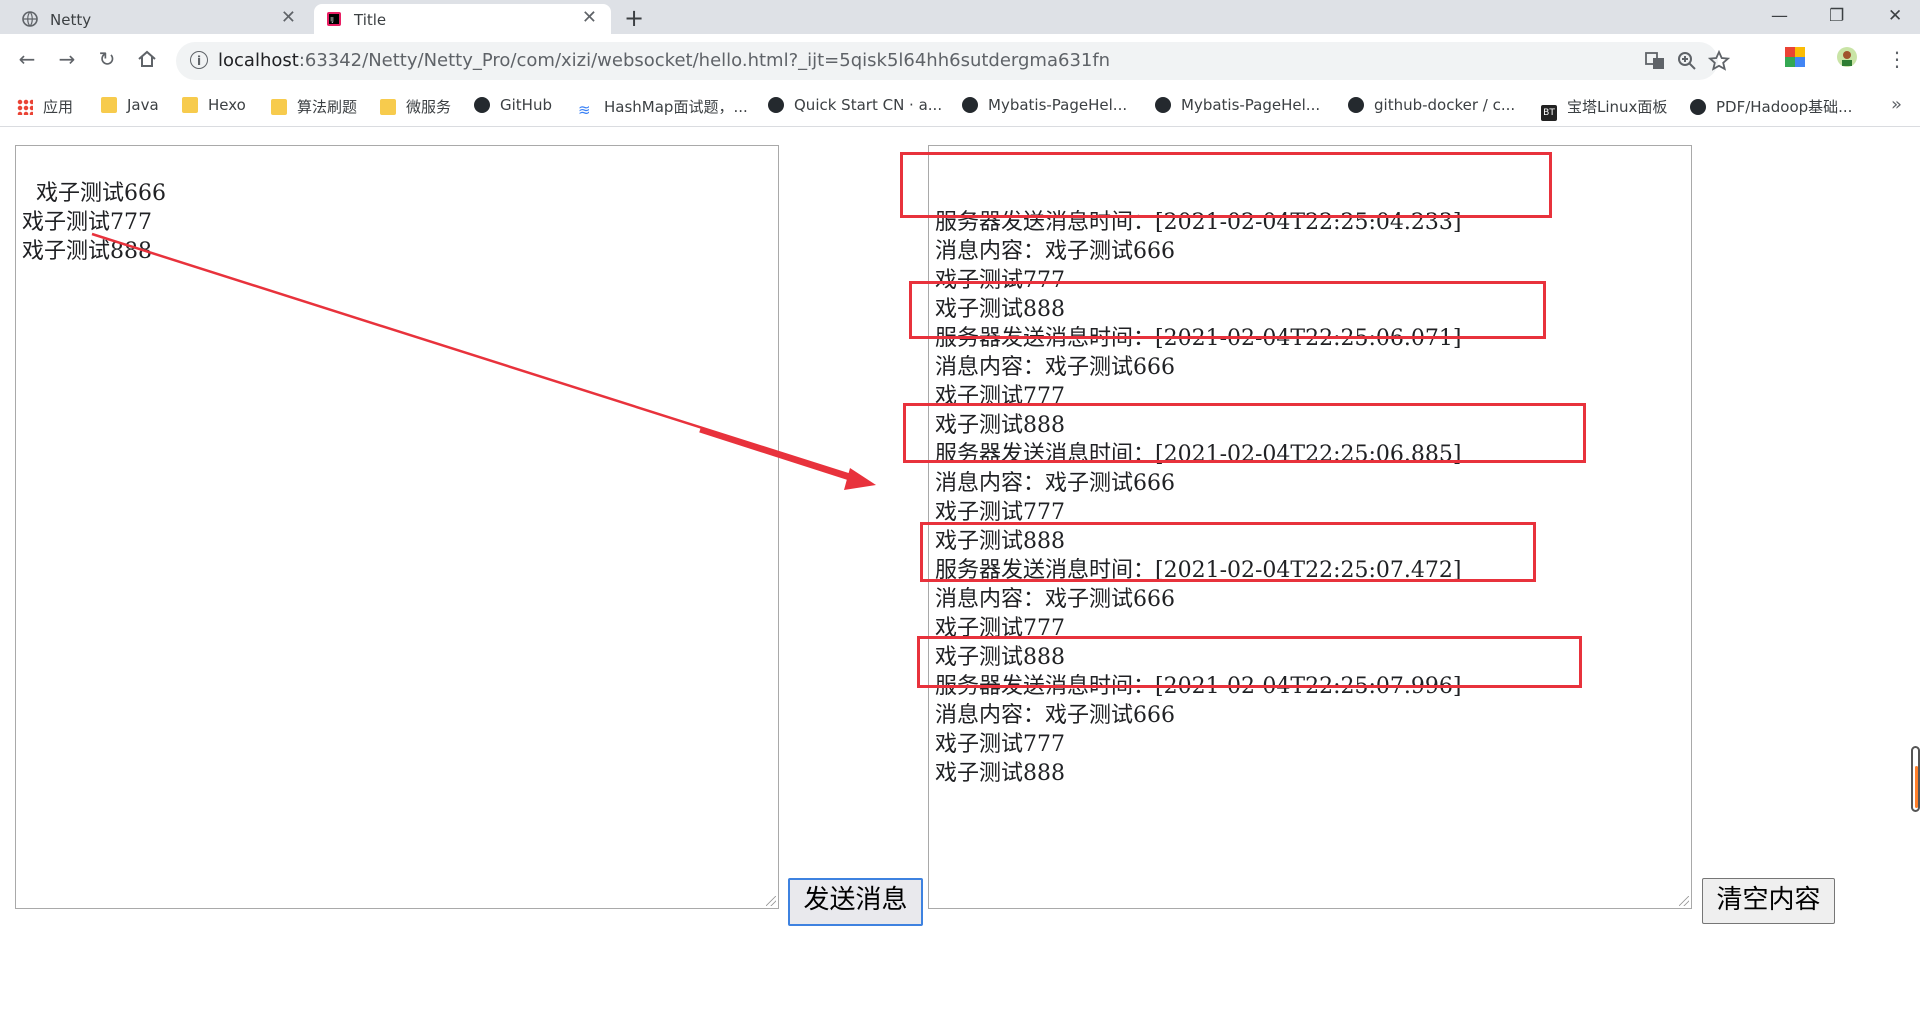 The height and width of the screenshot is (1027, 1920). I want to click on page-scrollbar, so click(1915, 779).